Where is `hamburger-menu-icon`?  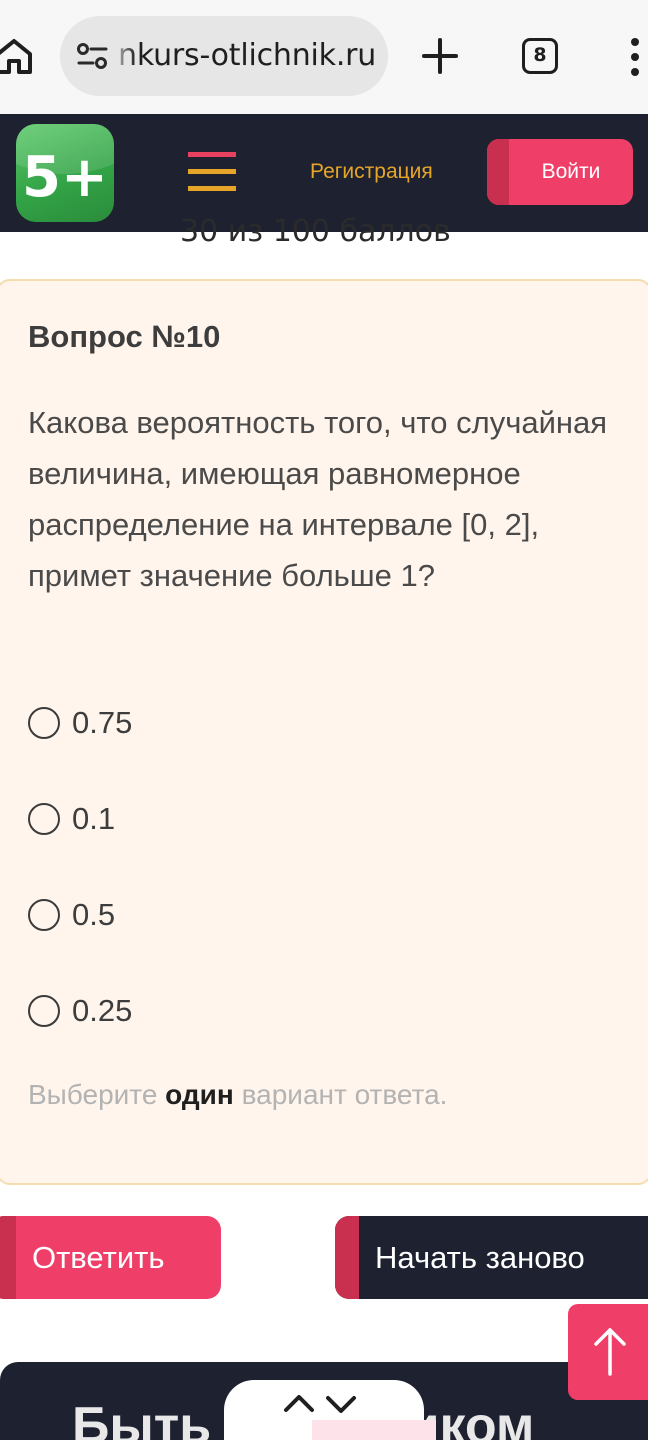 hamburger-menu-icon is located at coordinates (212, 172).